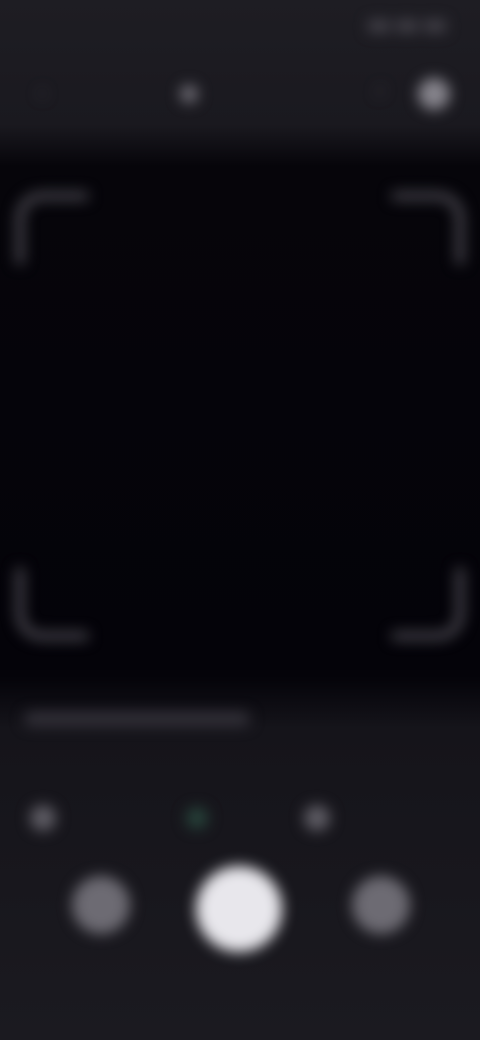  Describe the element at coordinates (240, 29) in the screenshot. I see `status-bar` at that location.